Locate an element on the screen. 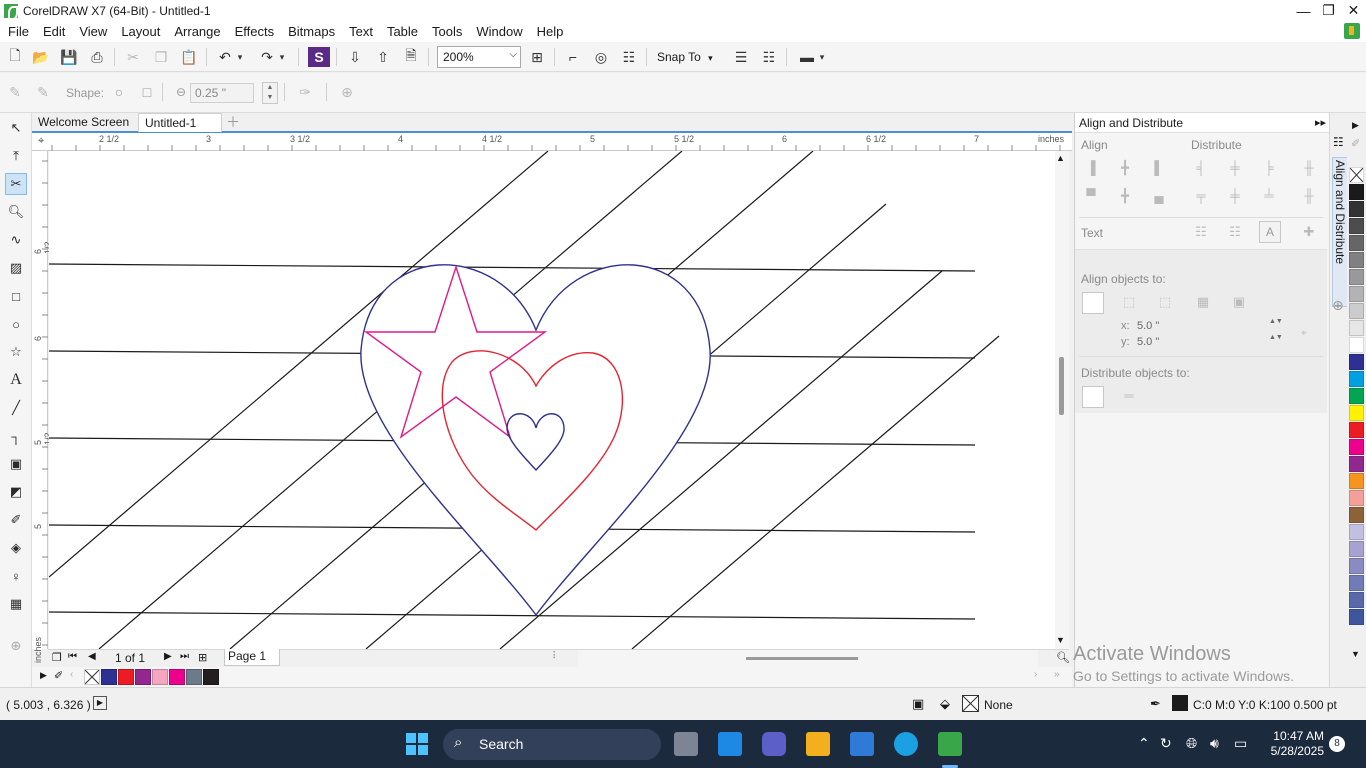 The width and height of the screenshot is (1366, 768). security-icon: ↻ is located at coordinates (1166, 743).